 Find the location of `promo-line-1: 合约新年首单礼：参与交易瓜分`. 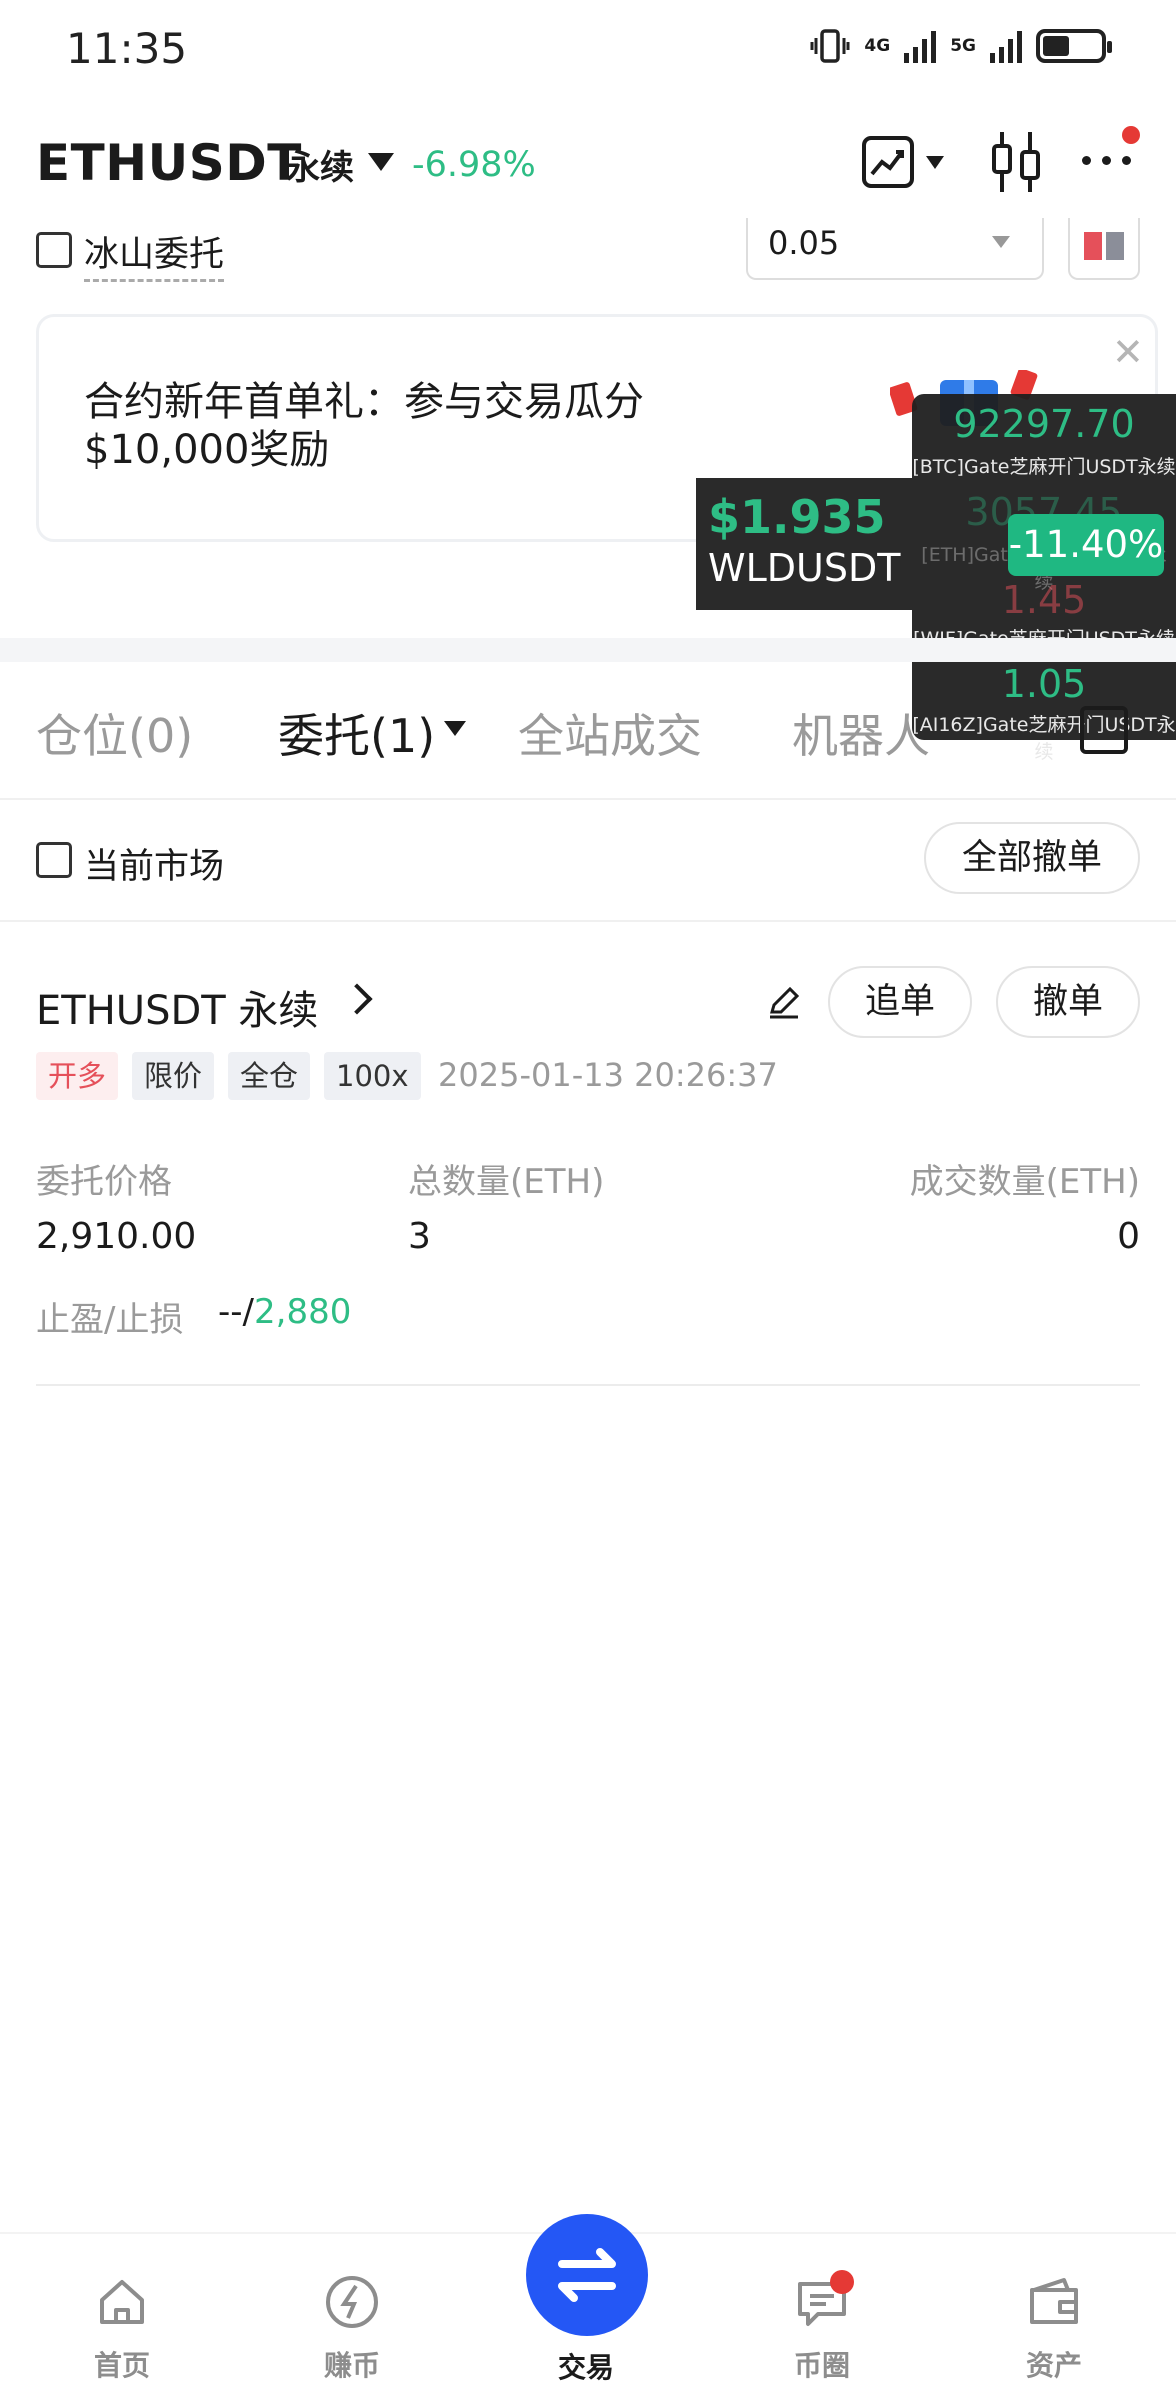

promo-line-1: 合约新年首单礼：参与交易瓜分 is located at coordinates (364, 402).